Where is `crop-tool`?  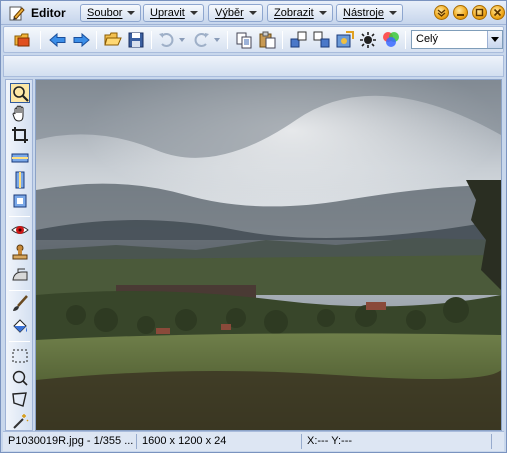
crop-tool is located at coordinates (20, 135).